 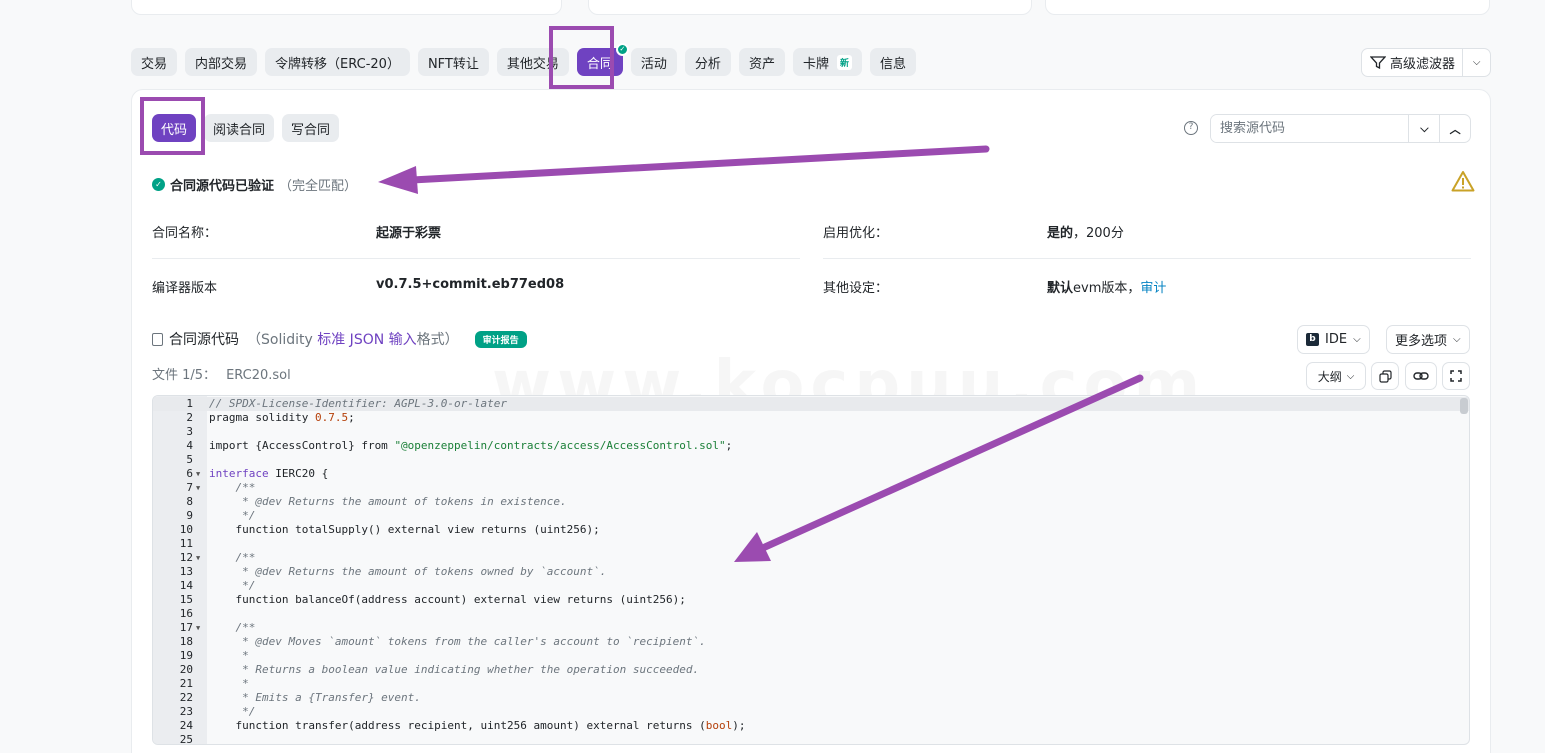 I want to click on scrollbar-thumb, so click(x=1464, y=406).